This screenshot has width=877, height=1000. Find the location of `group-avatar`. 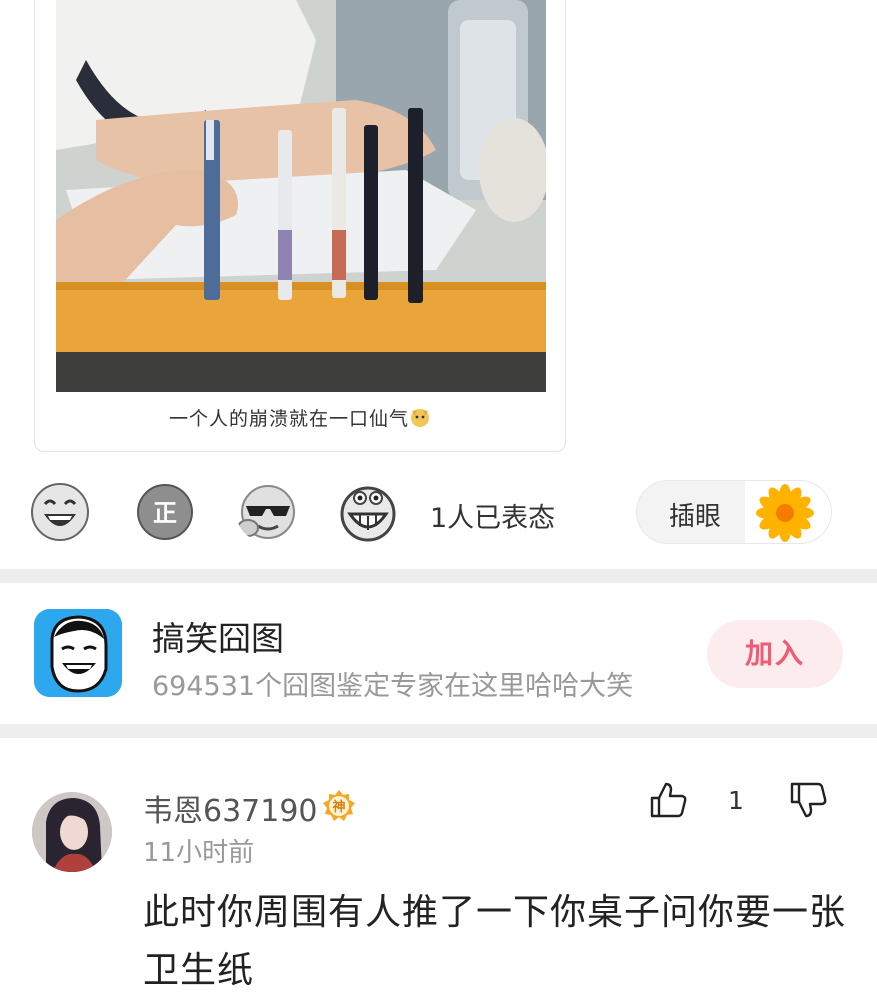

group-avatar is located at coordinates (78, 653).